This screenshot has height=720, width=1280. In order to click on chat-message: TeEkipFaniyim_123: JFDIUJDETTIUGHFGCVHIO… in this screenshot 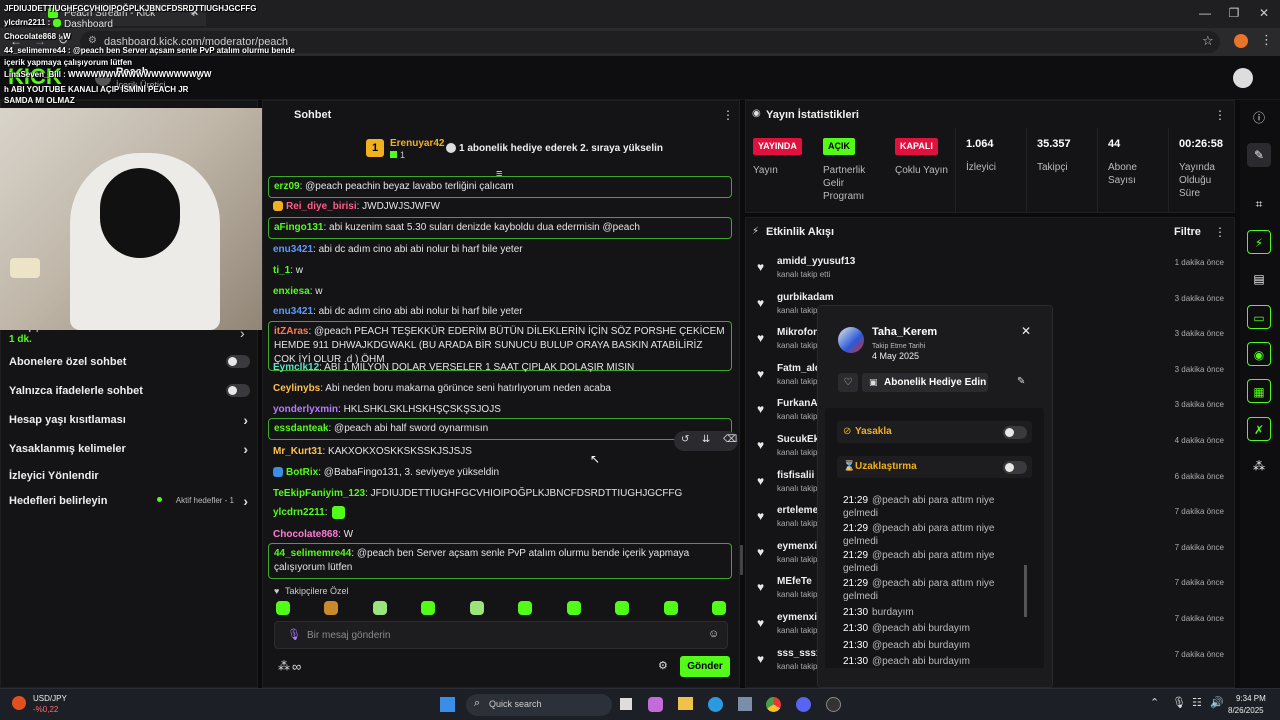, I will do `click(500, 494)`.